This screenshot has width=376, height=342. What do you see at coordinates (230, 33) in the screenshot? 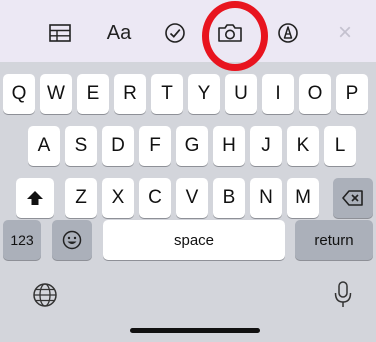
I see `camera-icon` at bounding box center [230, 33].